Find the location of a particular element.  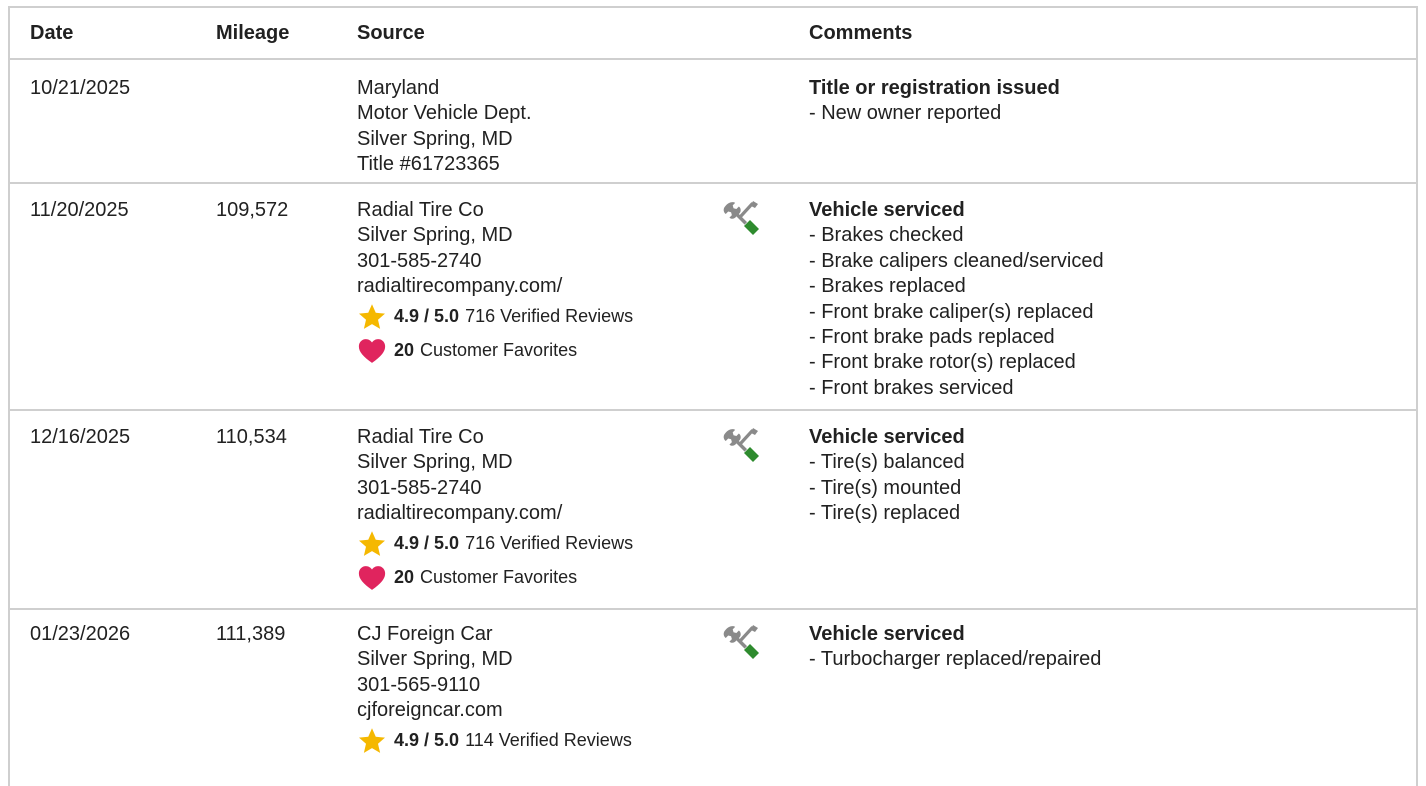

row-date: 12/16/2025 is located at coordinates (80, 437).